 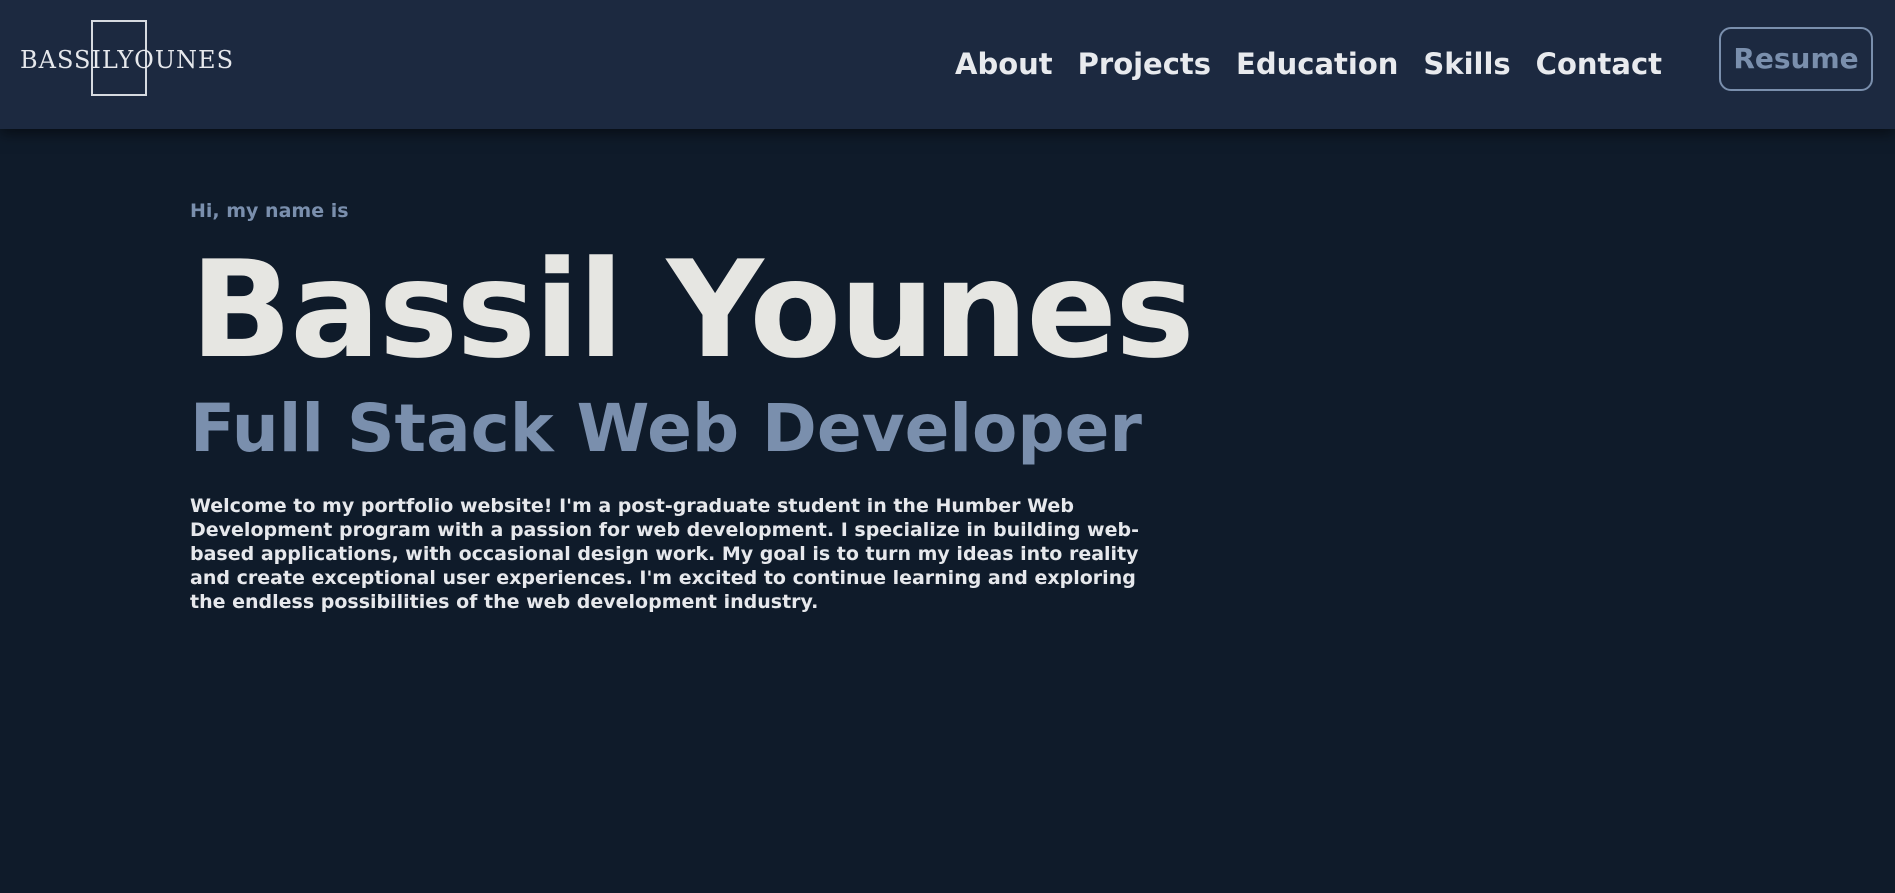 I want to click on nav-link-education: Education, so click(x=1317, y=64).